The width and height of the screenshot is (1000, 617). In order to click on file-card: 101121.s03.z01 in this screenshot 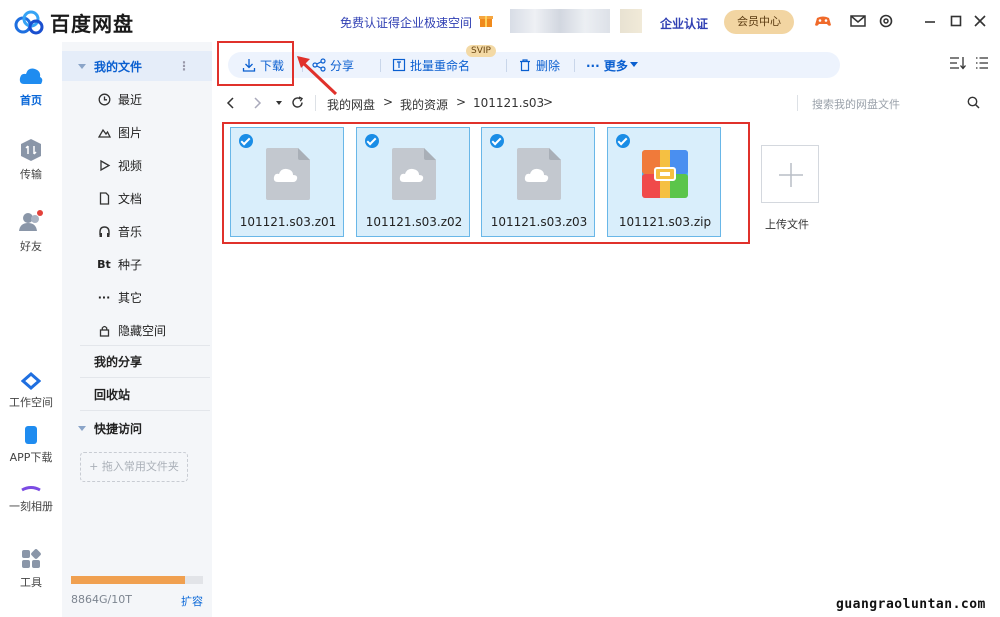, I will do `click(287, 182)`.